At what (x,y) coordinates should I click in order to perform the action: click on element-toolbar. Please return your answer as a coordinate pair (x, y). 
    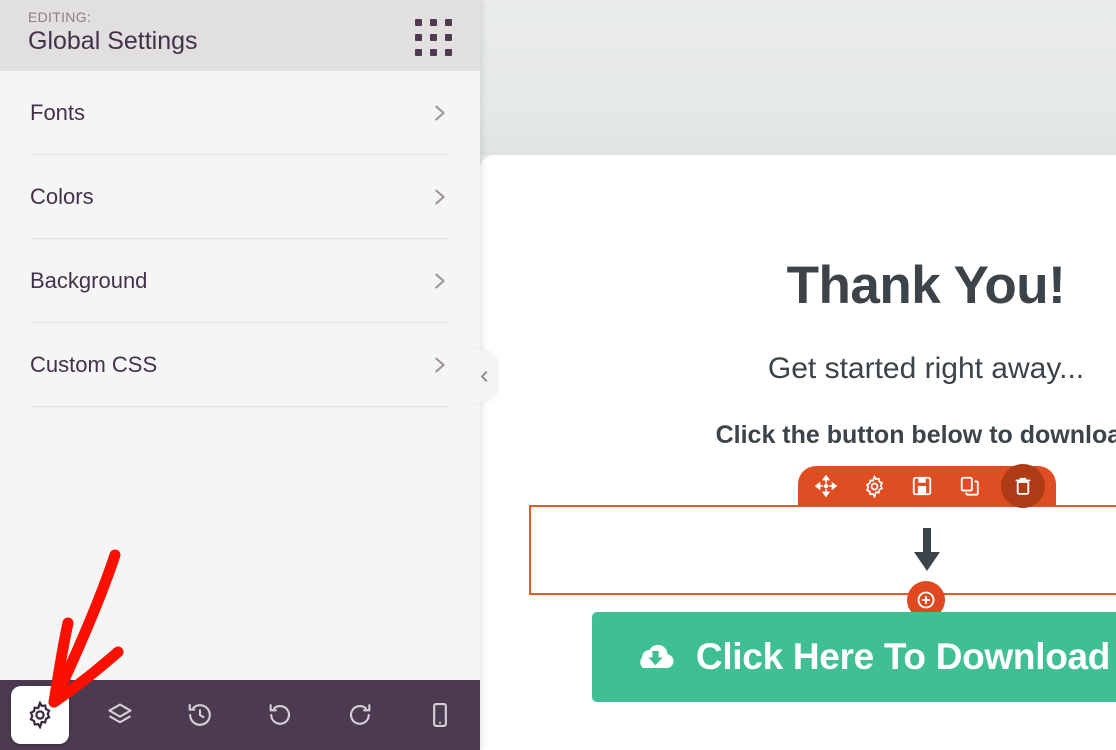
    Looking at the image, I should click on (927, 486).